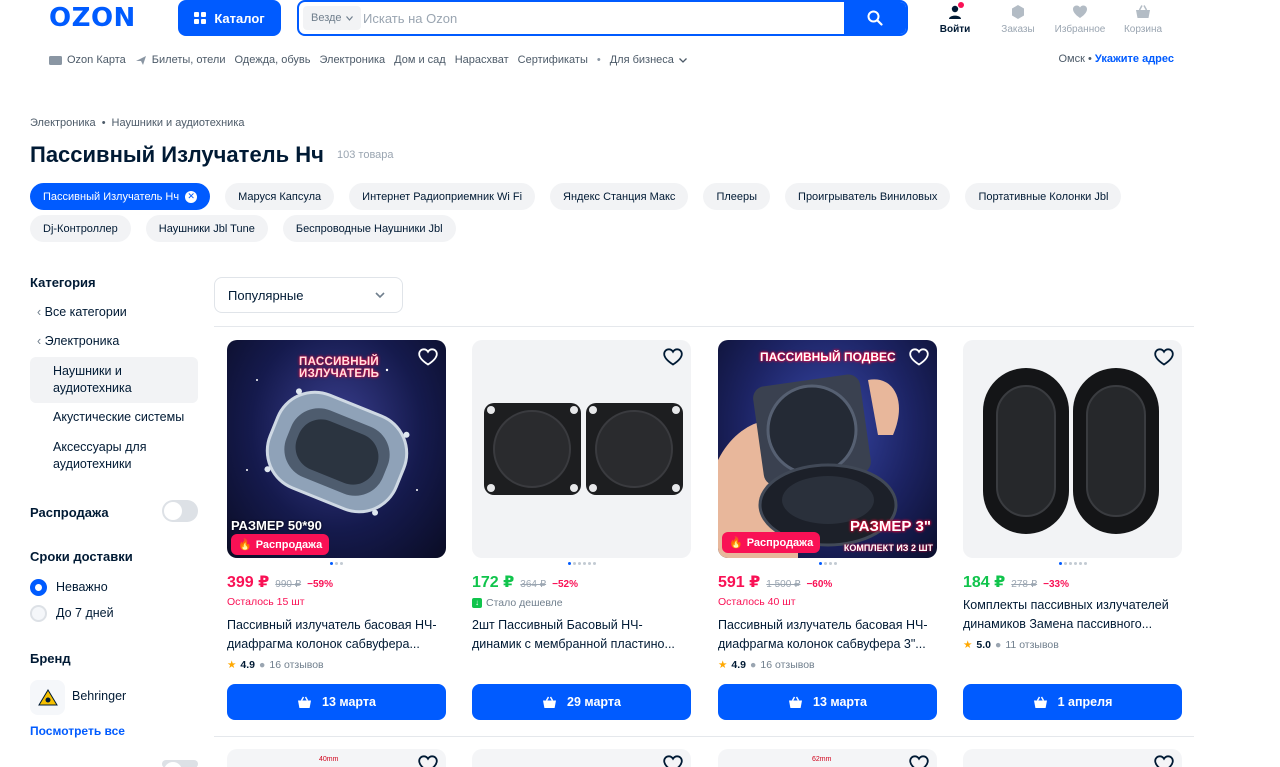 The image size is (1280, 767). Describe the element at coordinates (180, 763) in the screenshot. I see `next-filter-toggle` at that location.